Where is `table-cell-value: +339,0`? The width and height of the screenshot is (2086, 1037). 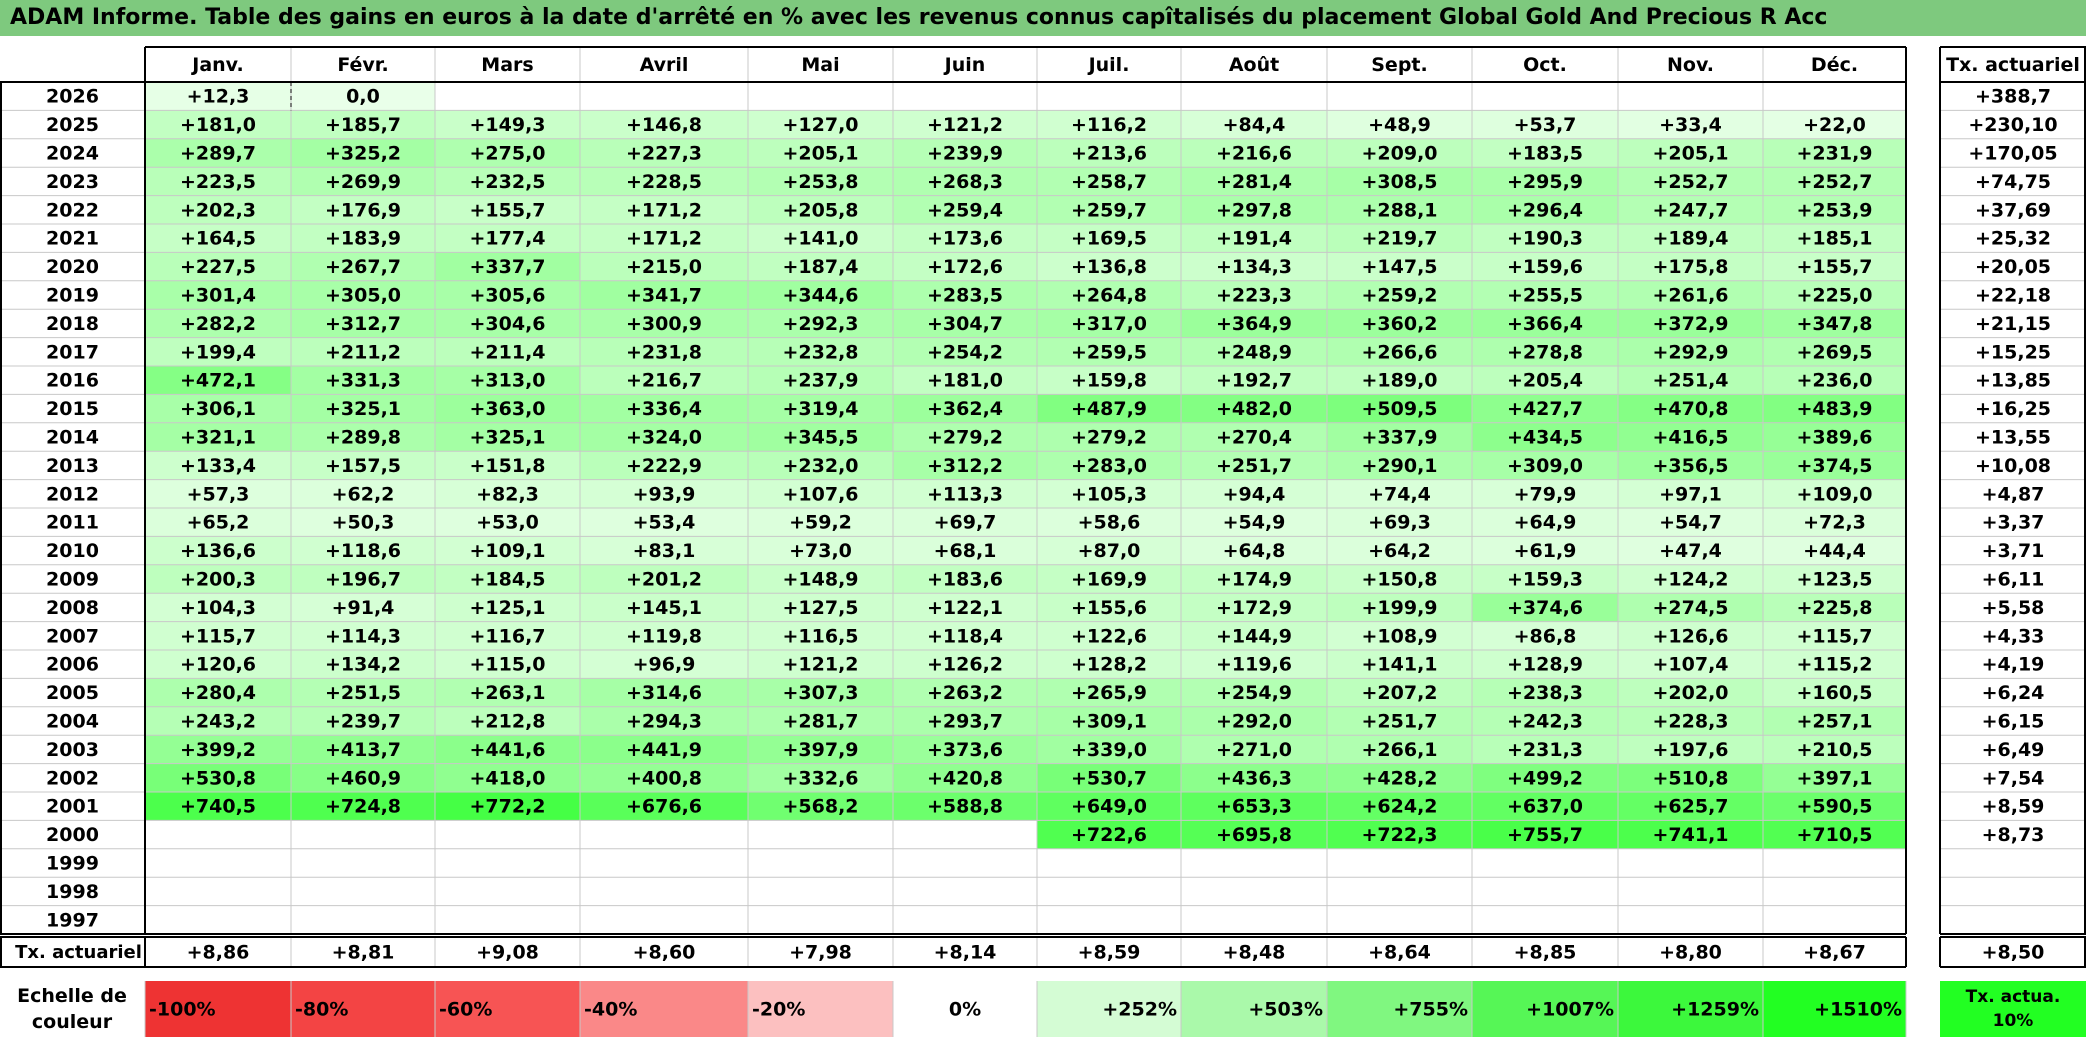 table-cell-value: +339,0 is located at coordinates (1109, 750).